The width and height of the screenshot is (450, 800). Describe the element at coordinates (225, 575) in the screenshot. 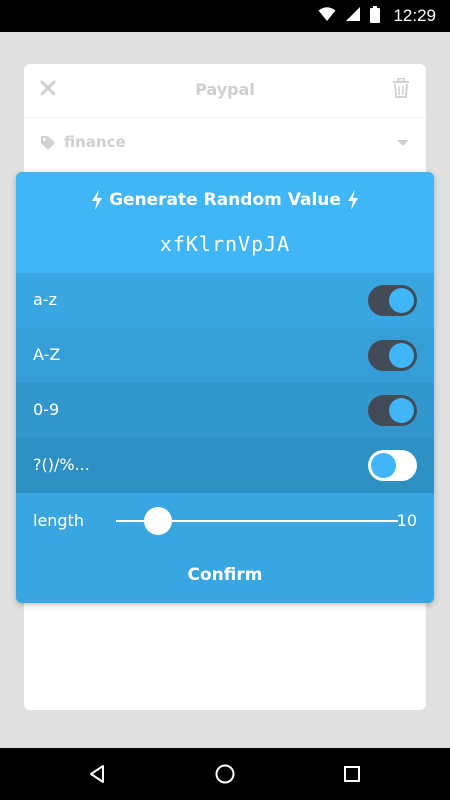

I see `confirm-button: Confirm` at that location.